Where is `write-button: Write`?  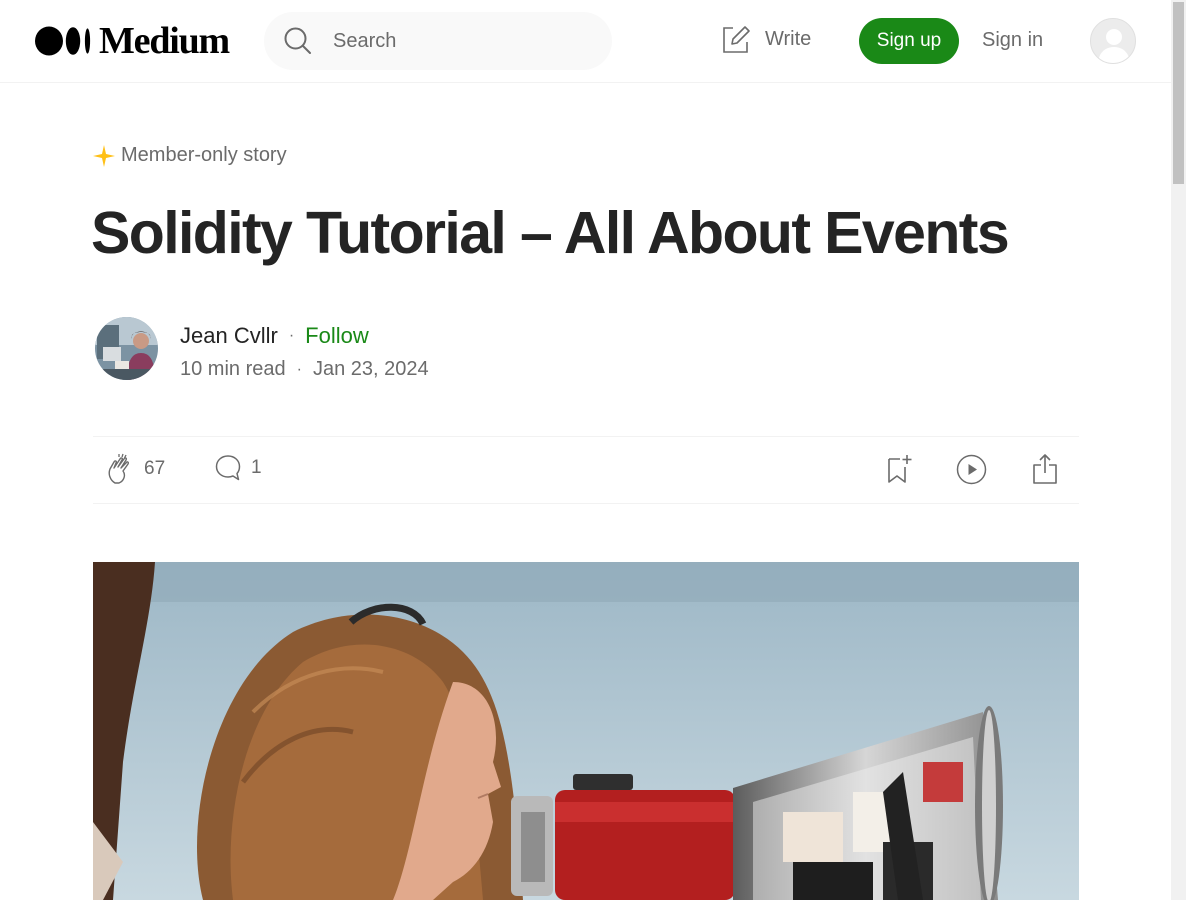
write-button: Write is located at coordinates (765, 39).